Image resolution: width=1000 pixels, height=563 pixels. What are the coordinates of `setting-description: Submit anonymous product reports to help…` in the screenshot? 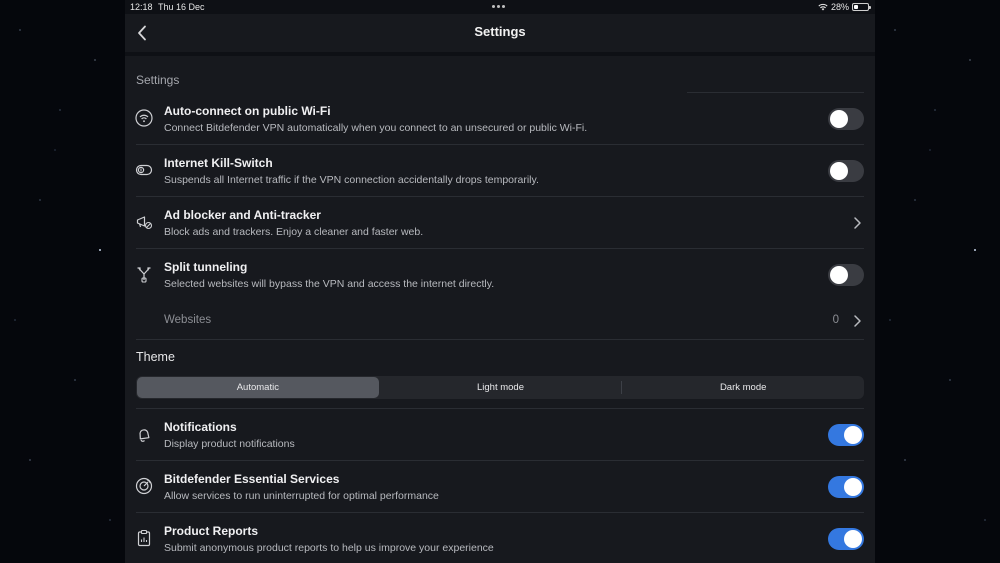 It's located at (329, 548).